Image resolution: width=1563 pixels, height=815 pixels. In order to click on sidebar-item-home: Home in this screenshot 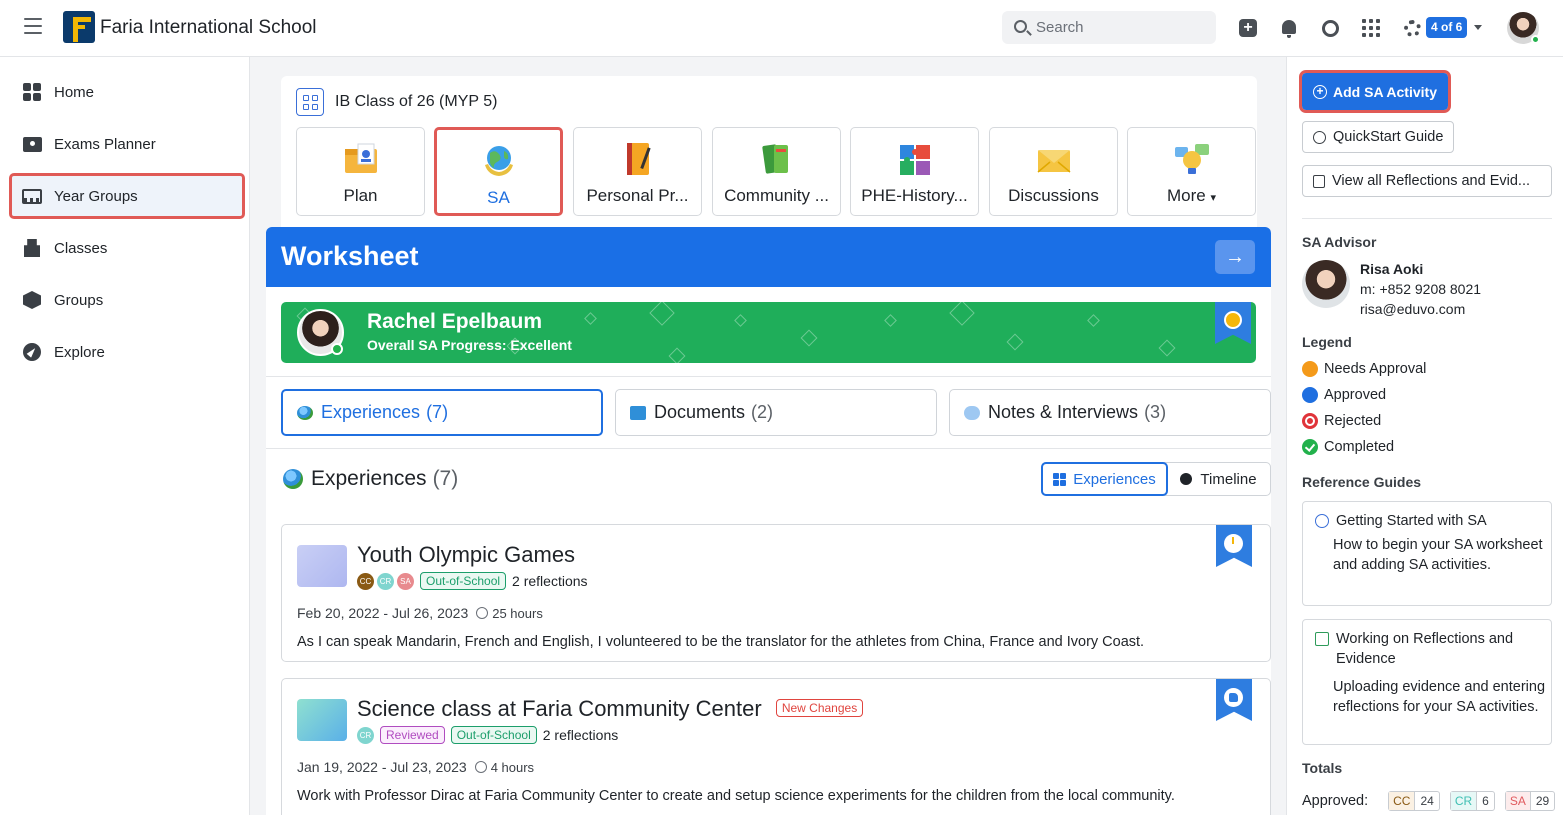, I will do `click(127, 92)`.